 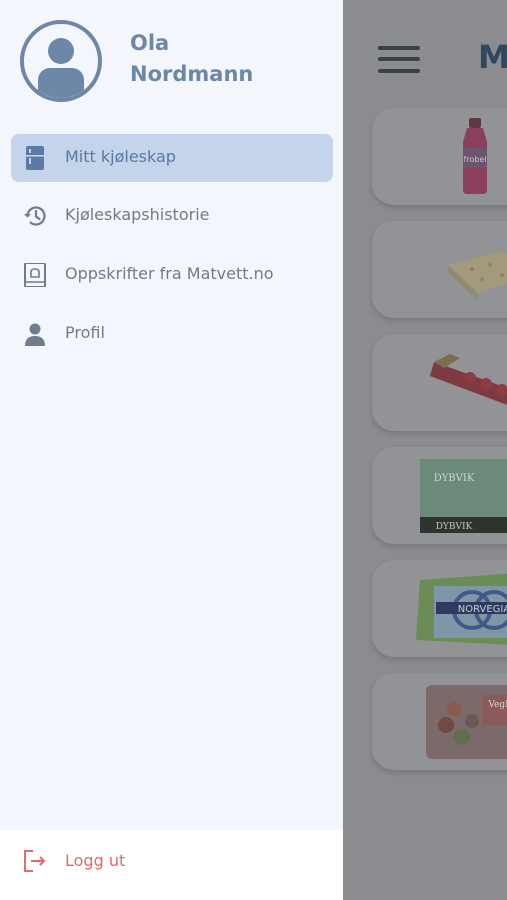 I want to click on product-image-juice: frobel, so click(x=475, y=156).